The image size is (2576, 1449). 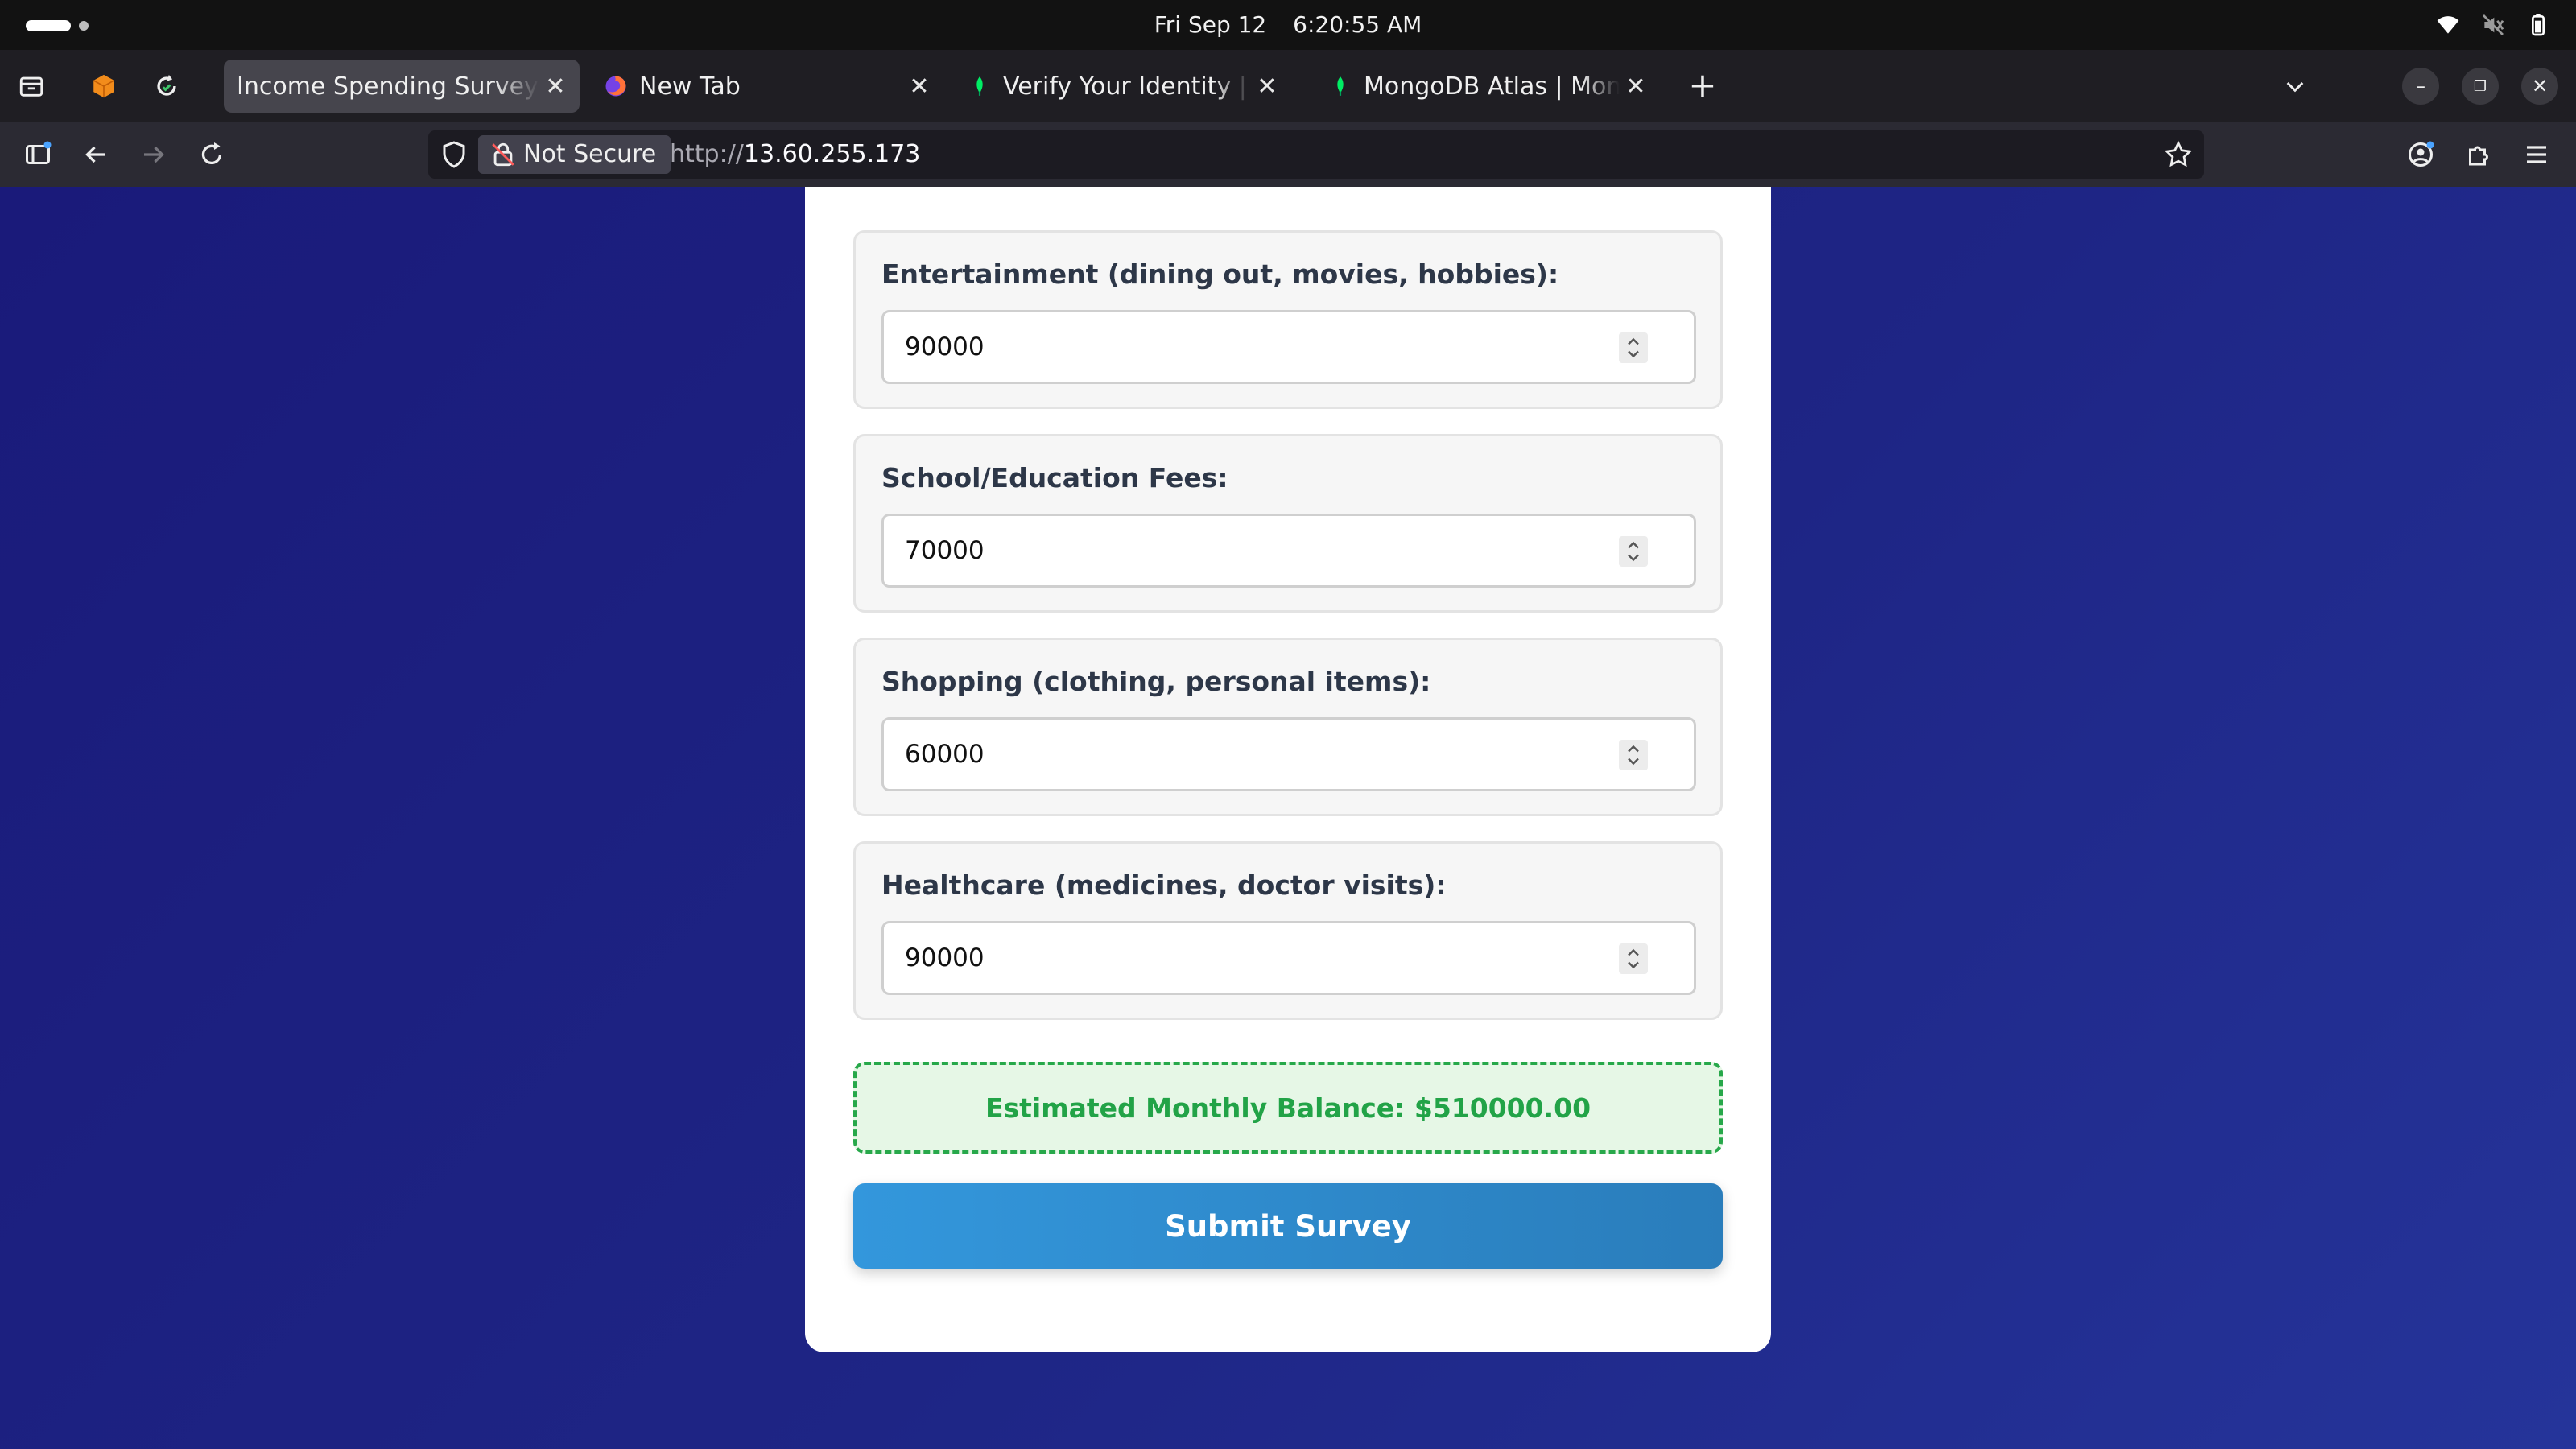 I want to click on close-window-button: ✕, so click(x=2539, y=86).